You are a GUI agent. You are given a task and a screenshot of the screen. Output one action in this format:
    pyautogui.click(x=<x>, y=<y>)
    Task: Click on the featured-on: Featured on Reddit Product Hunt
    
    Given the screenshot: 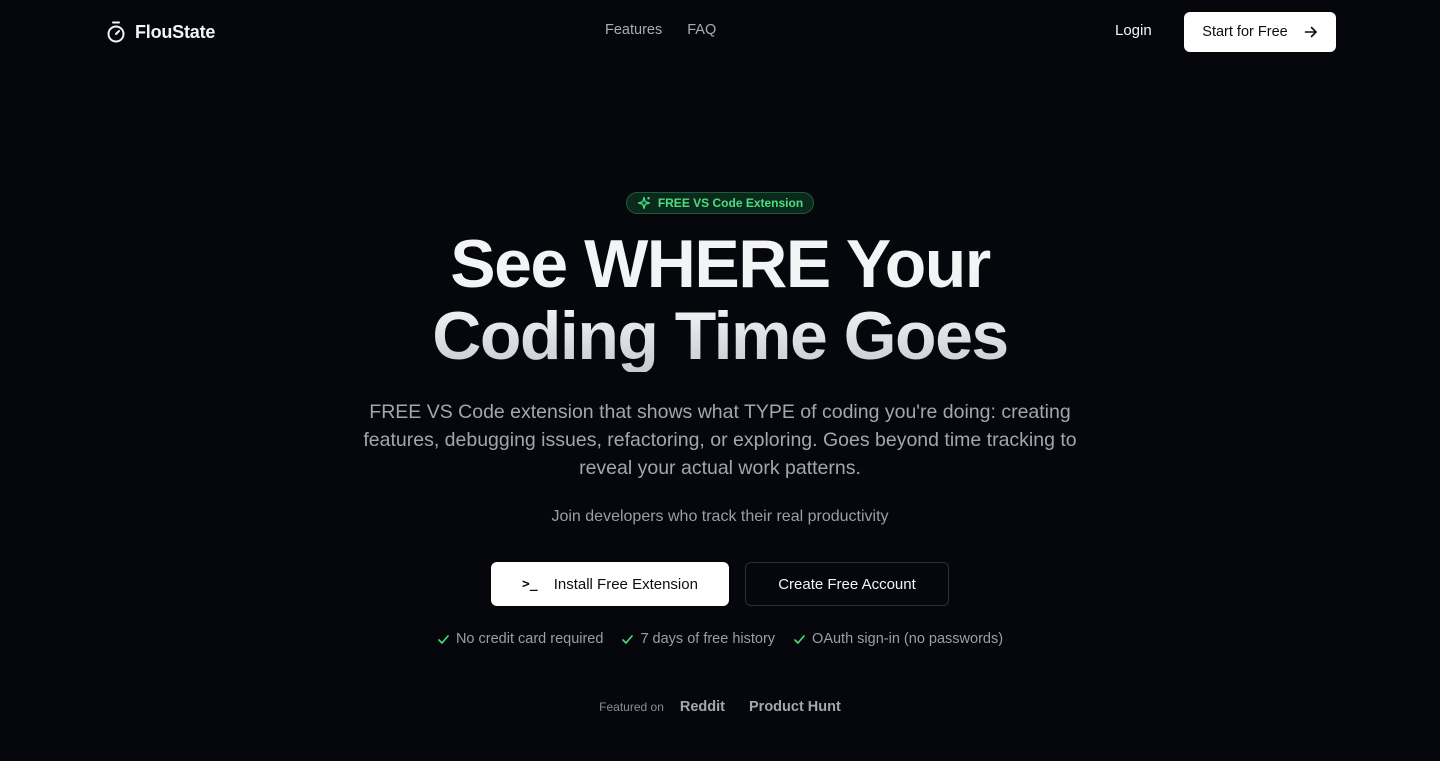 What is the action you would take?
    pyautogui.click(x=720, y=707)
    